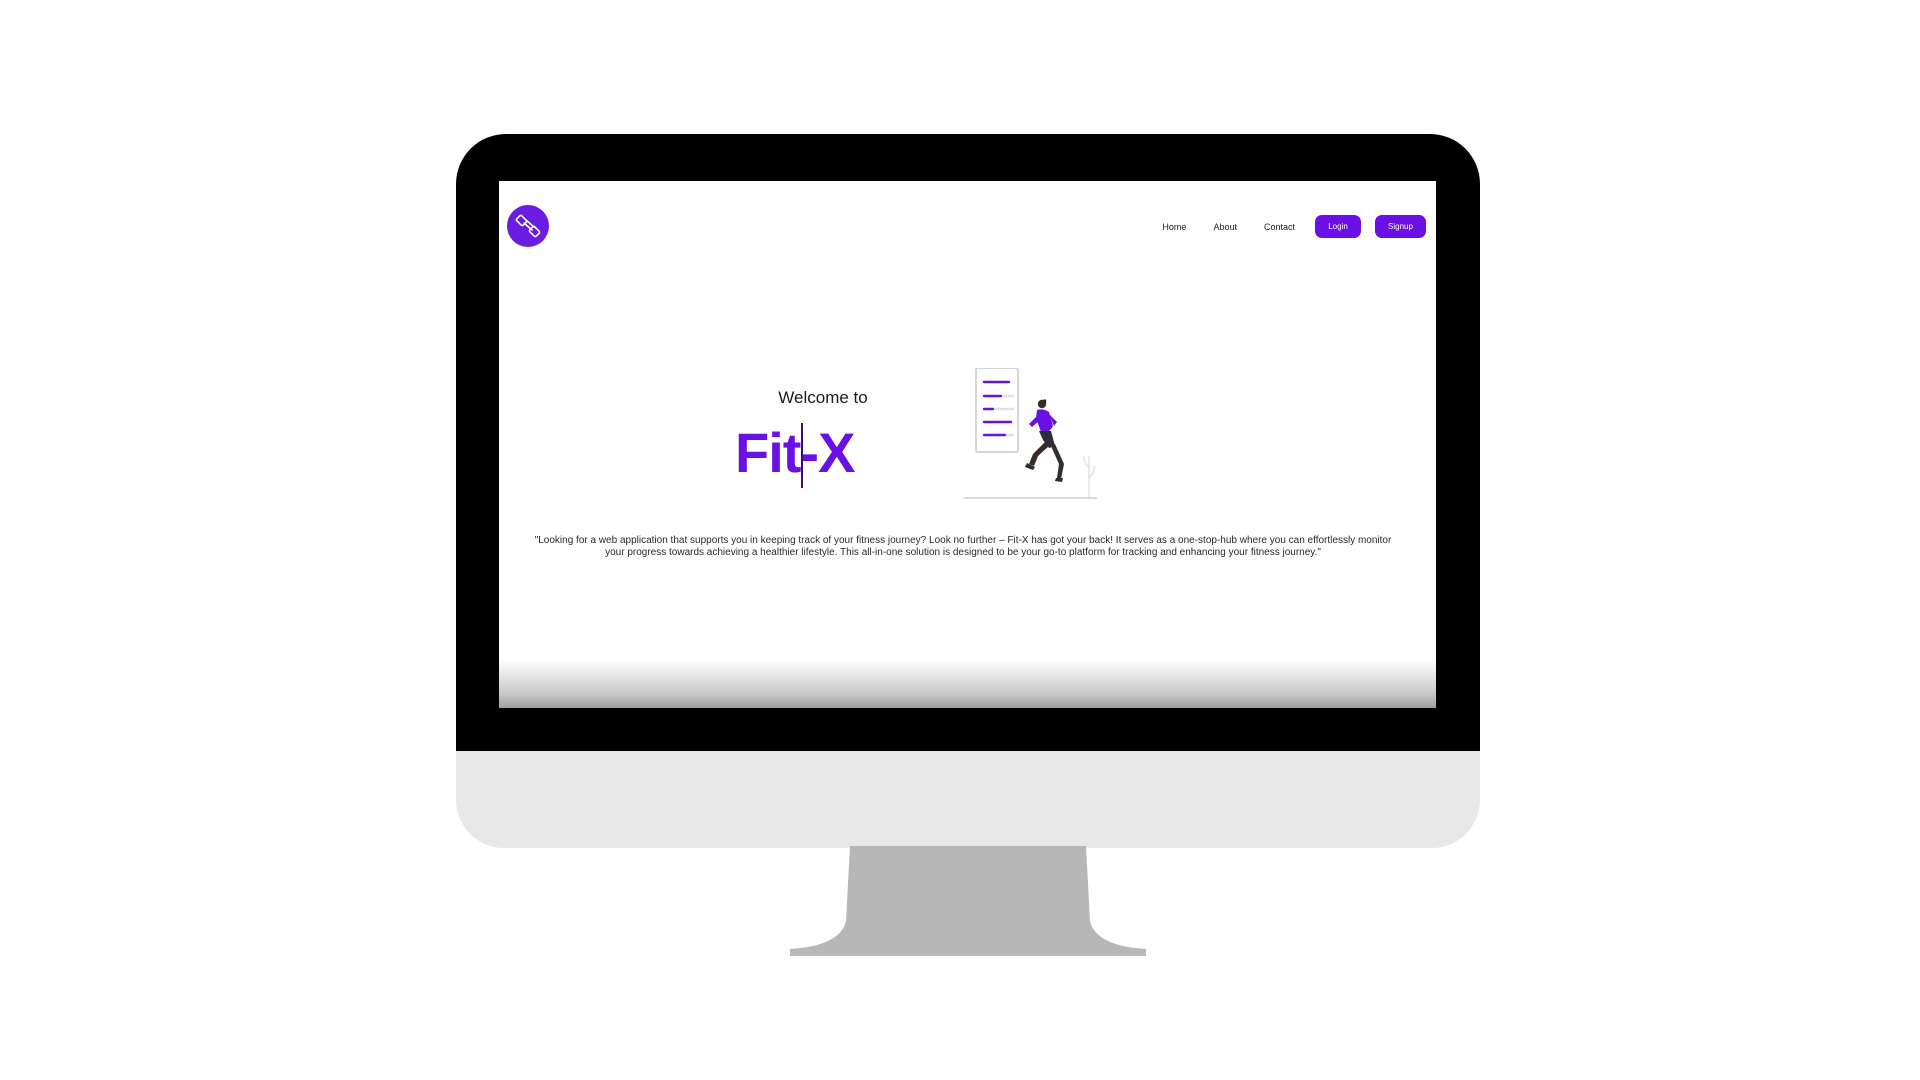 Image resolution: width=1920 pixels, height=1080 pixels. I want to click on nav-contact-link: Contact, so click(1279, 227).